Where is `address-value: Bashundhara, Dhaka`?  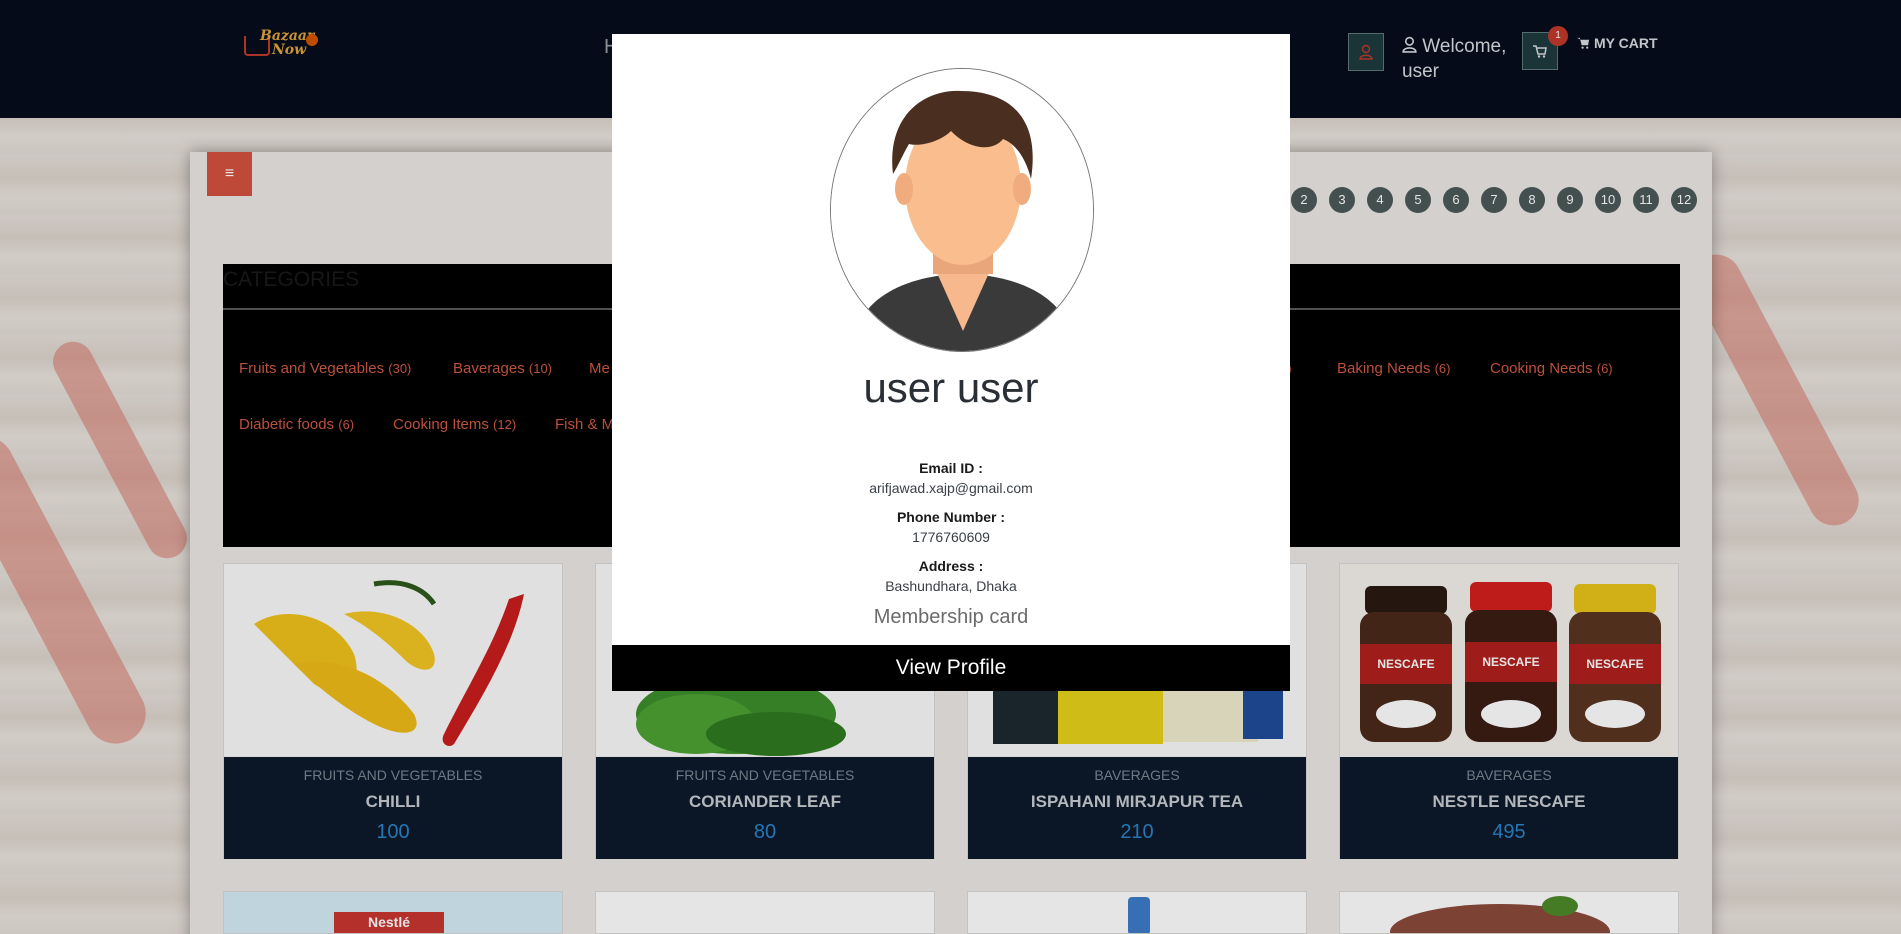
address-value: Bashundhara, Dhaka is located at coordinates (951, 586).